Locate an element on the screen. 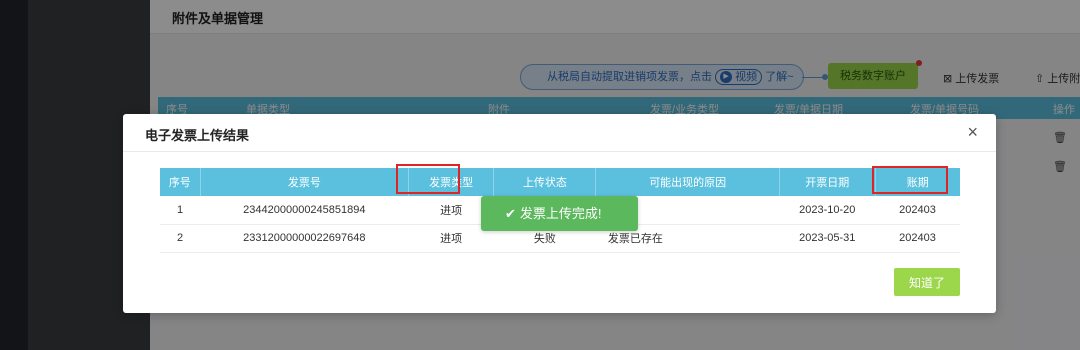 Image resolution: width=1080 pixels, height=350 pixels. col-reason: 可能出现的原因 is located at coordinates (687, 182).